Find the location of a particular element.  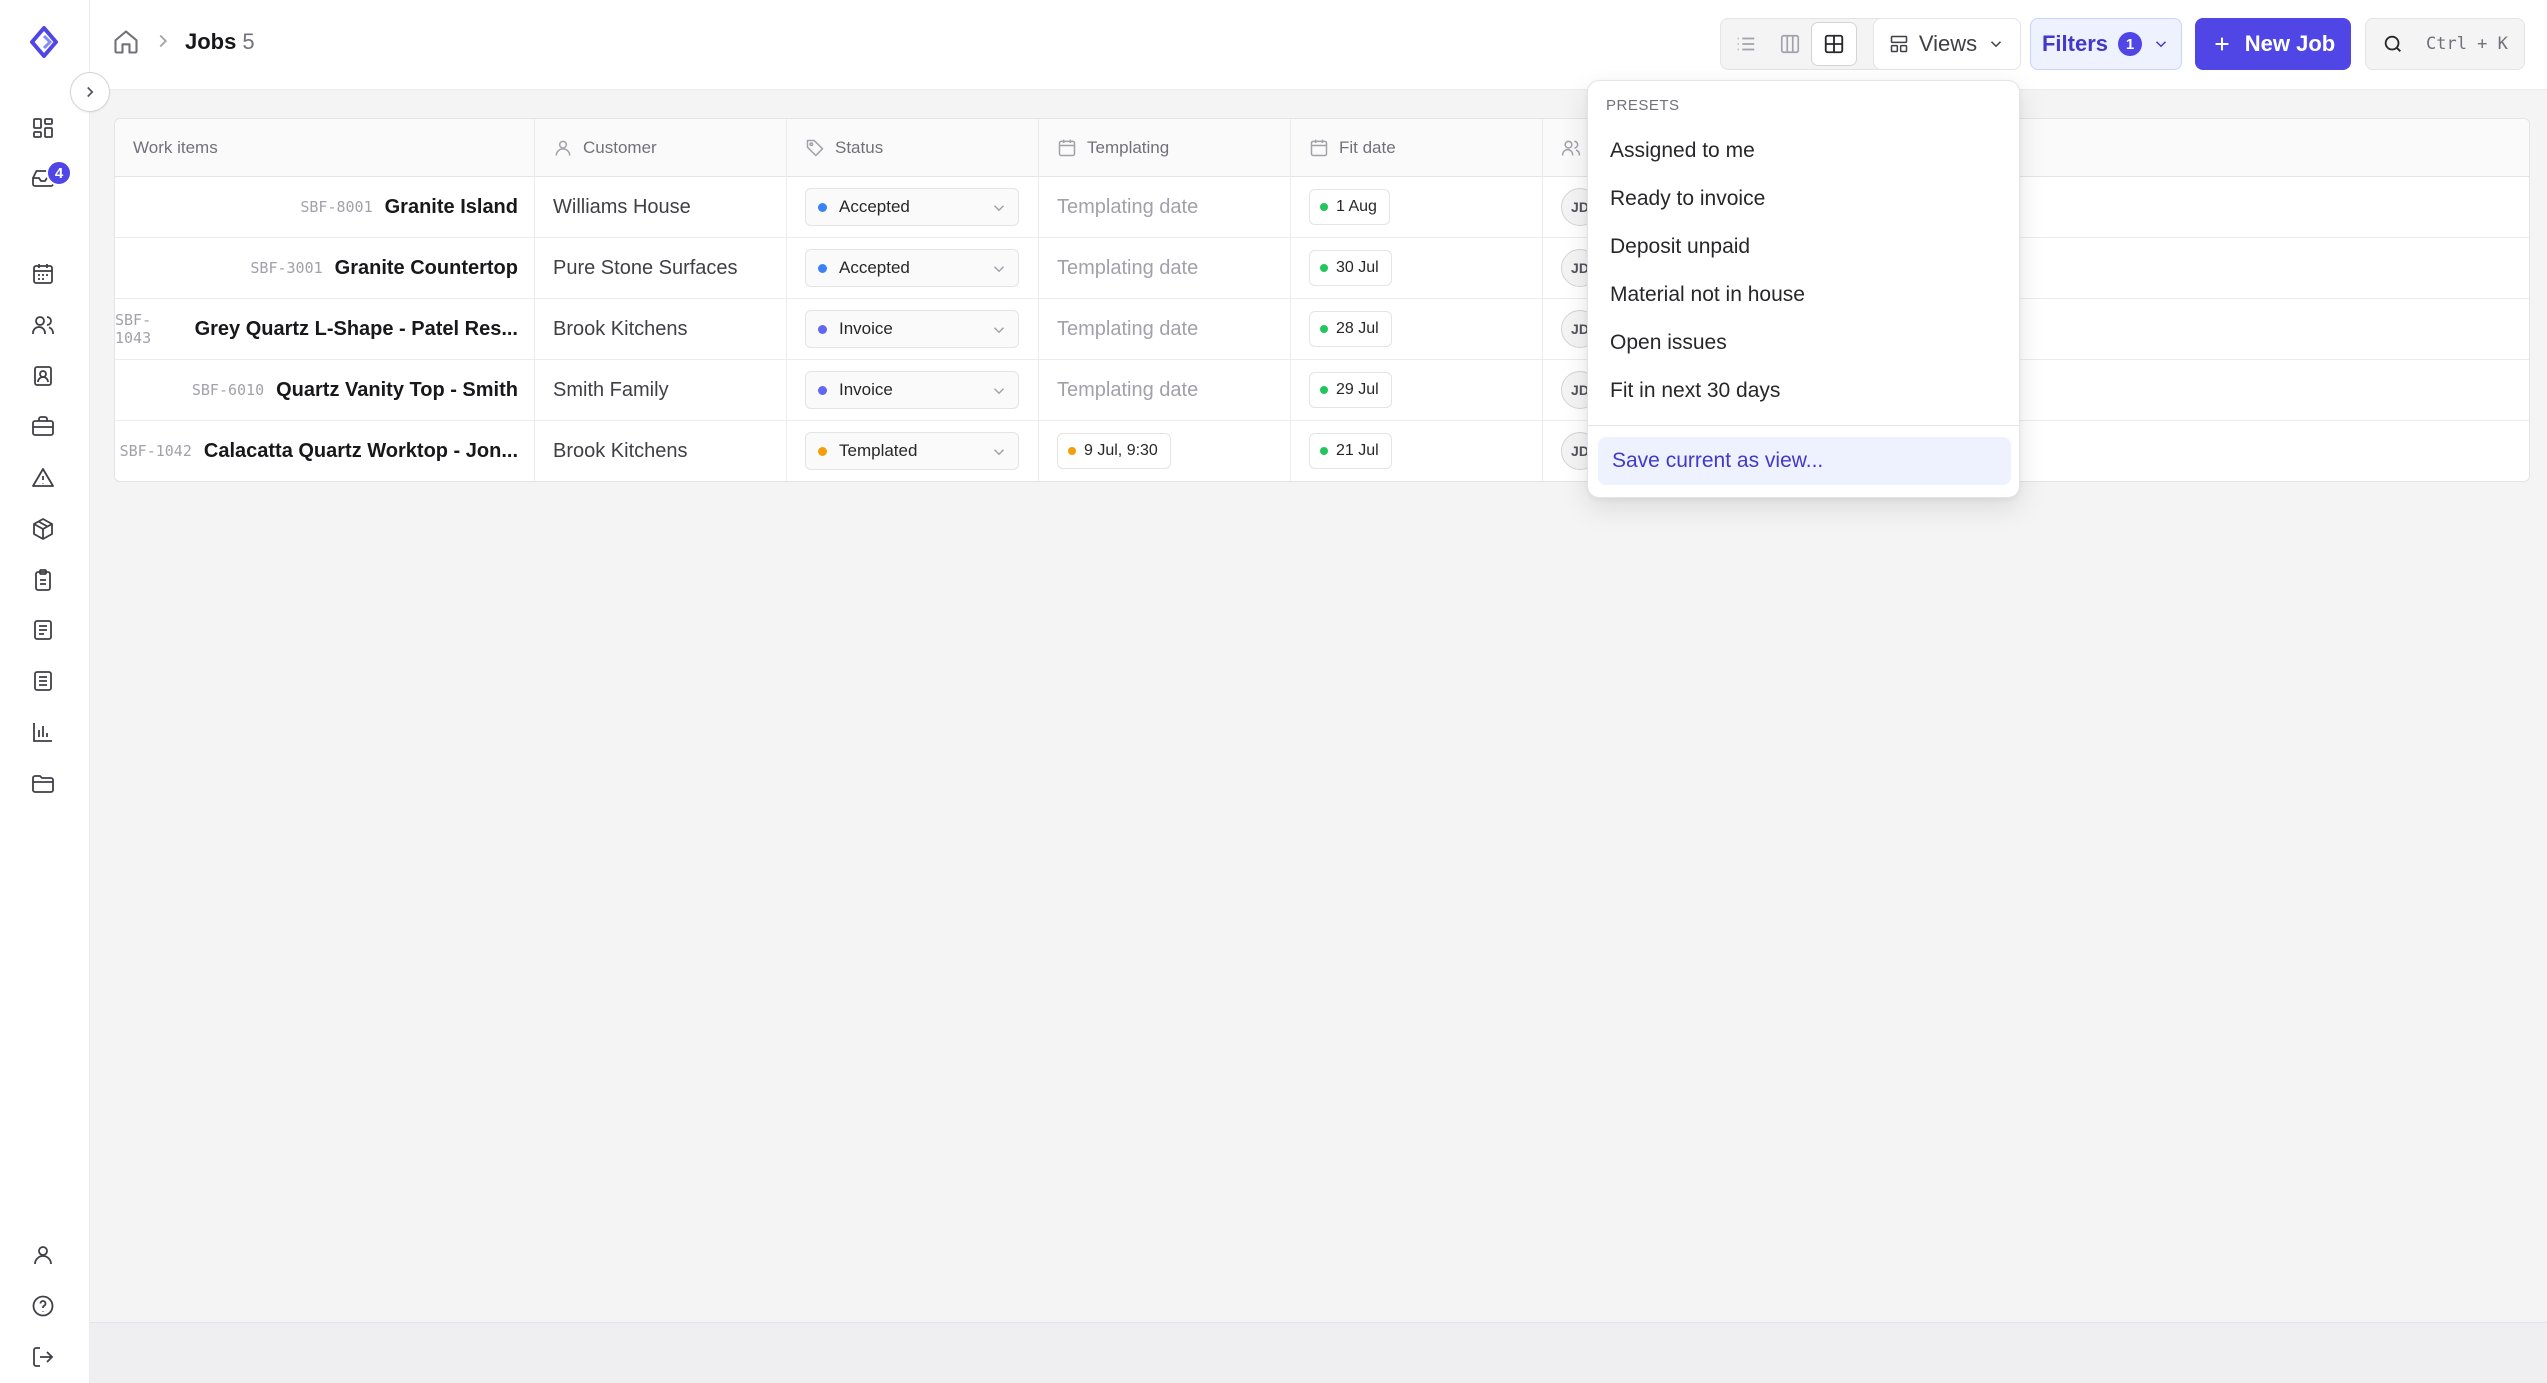

work-item-cell: SBF-3001 Granite Countertop is located at coordinates (325, 268).